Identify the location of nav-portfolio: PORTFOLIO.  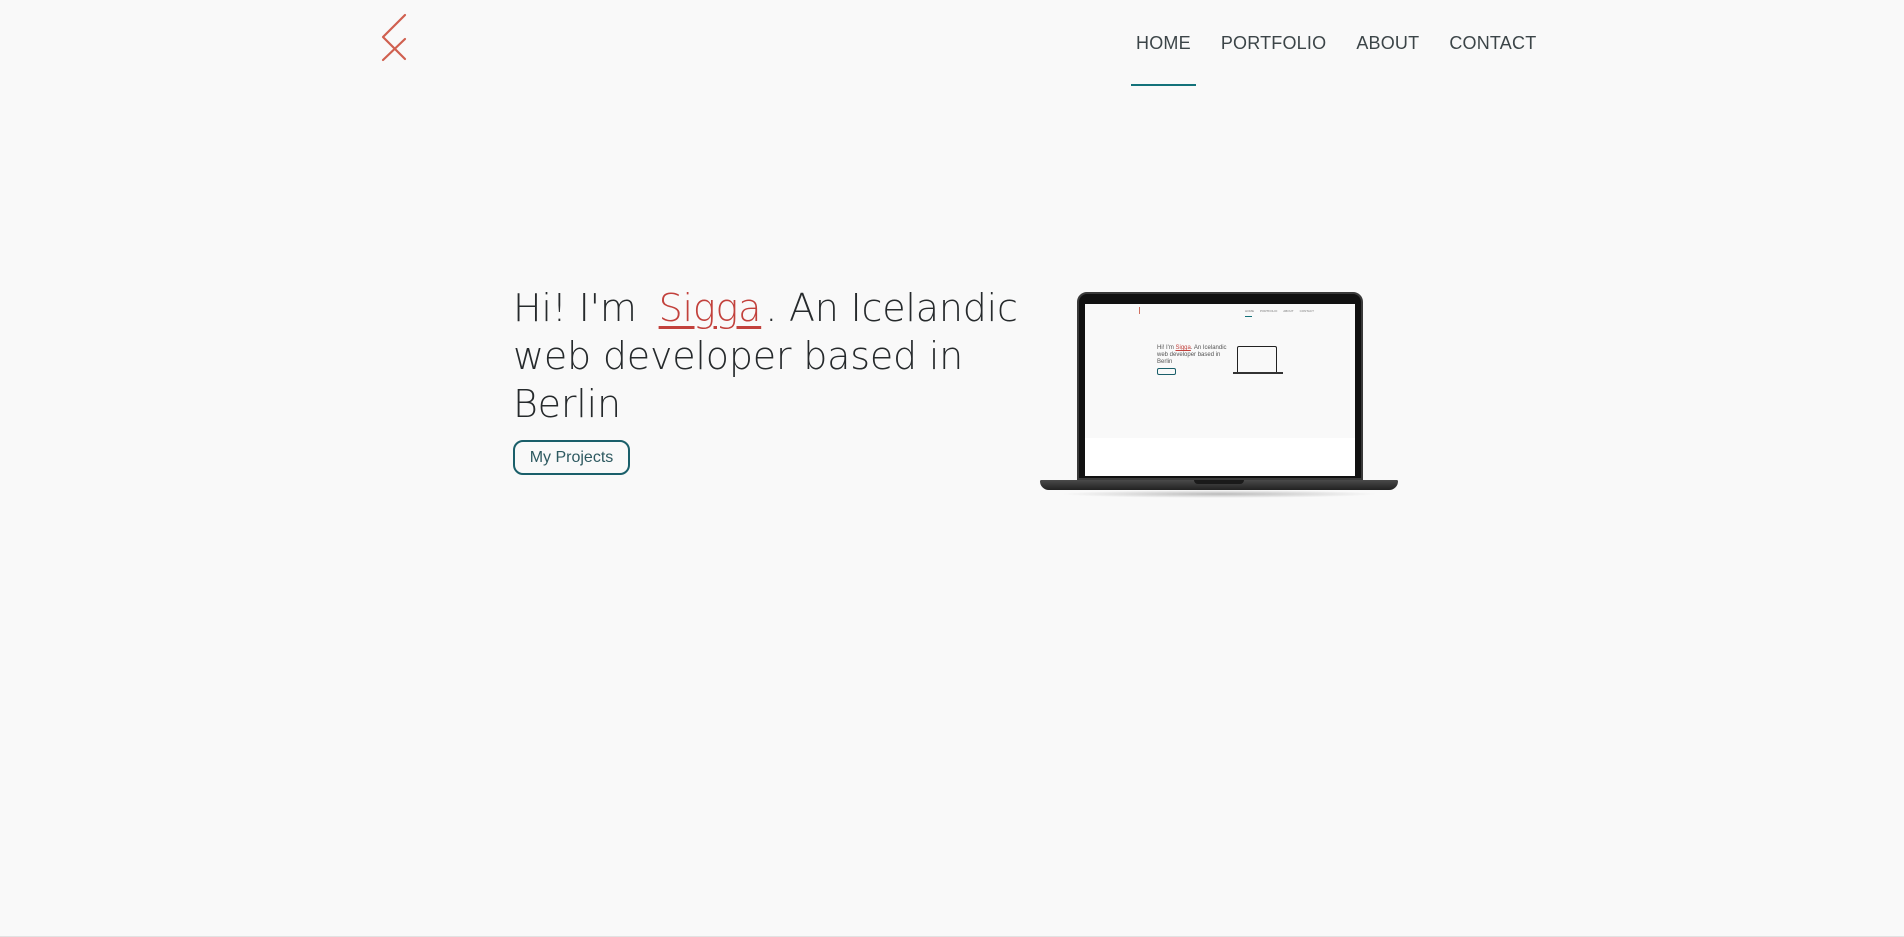
(1274, 44).